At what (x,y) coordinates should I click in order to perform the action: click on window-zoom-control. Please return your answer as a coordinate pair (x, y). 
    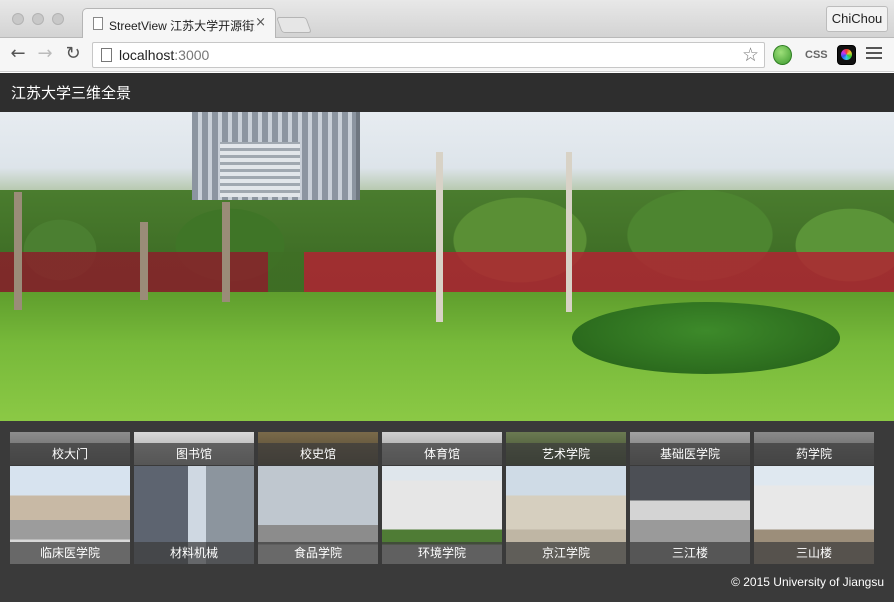
    Looking at the image, I should click on (58, 19).